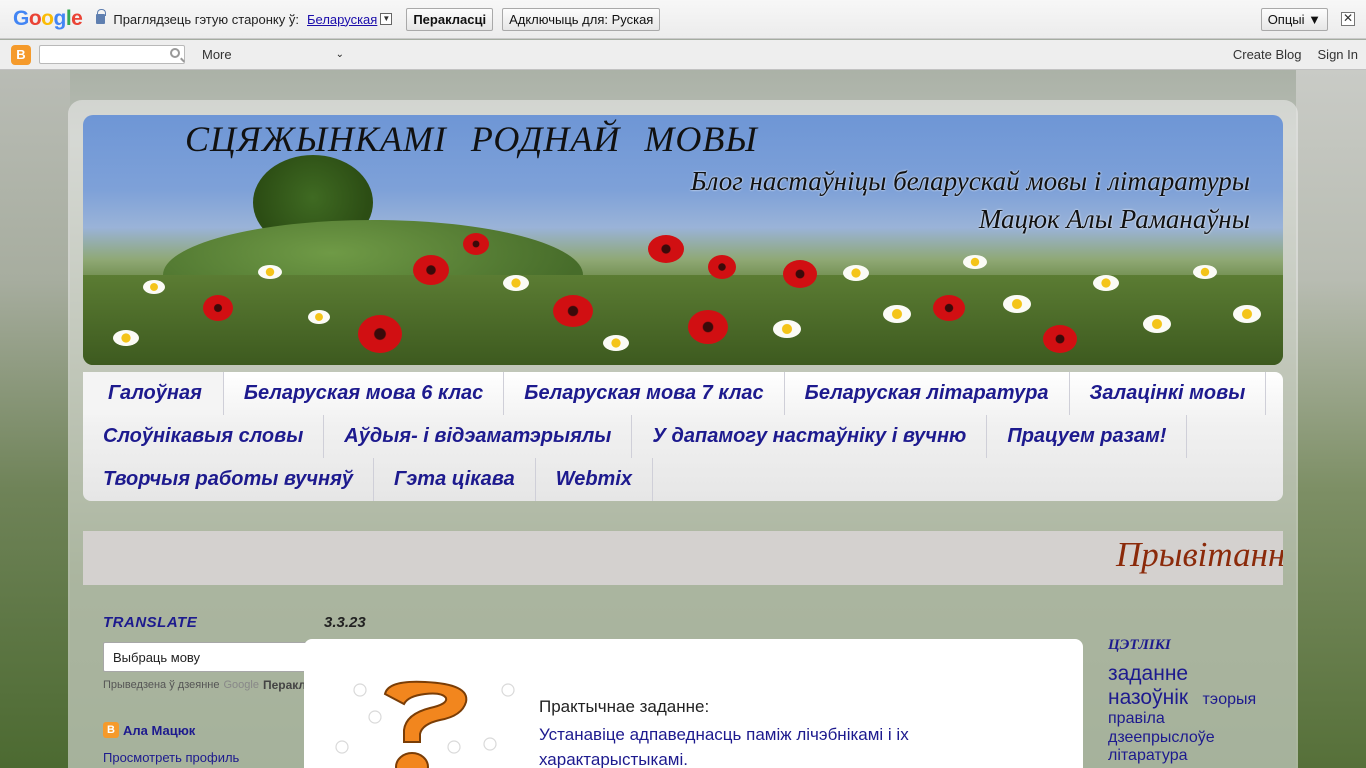 The image size is (1366, 768). Describe the element at coordinates (35, 419) in the screenshot. I see `background-left` at that location.